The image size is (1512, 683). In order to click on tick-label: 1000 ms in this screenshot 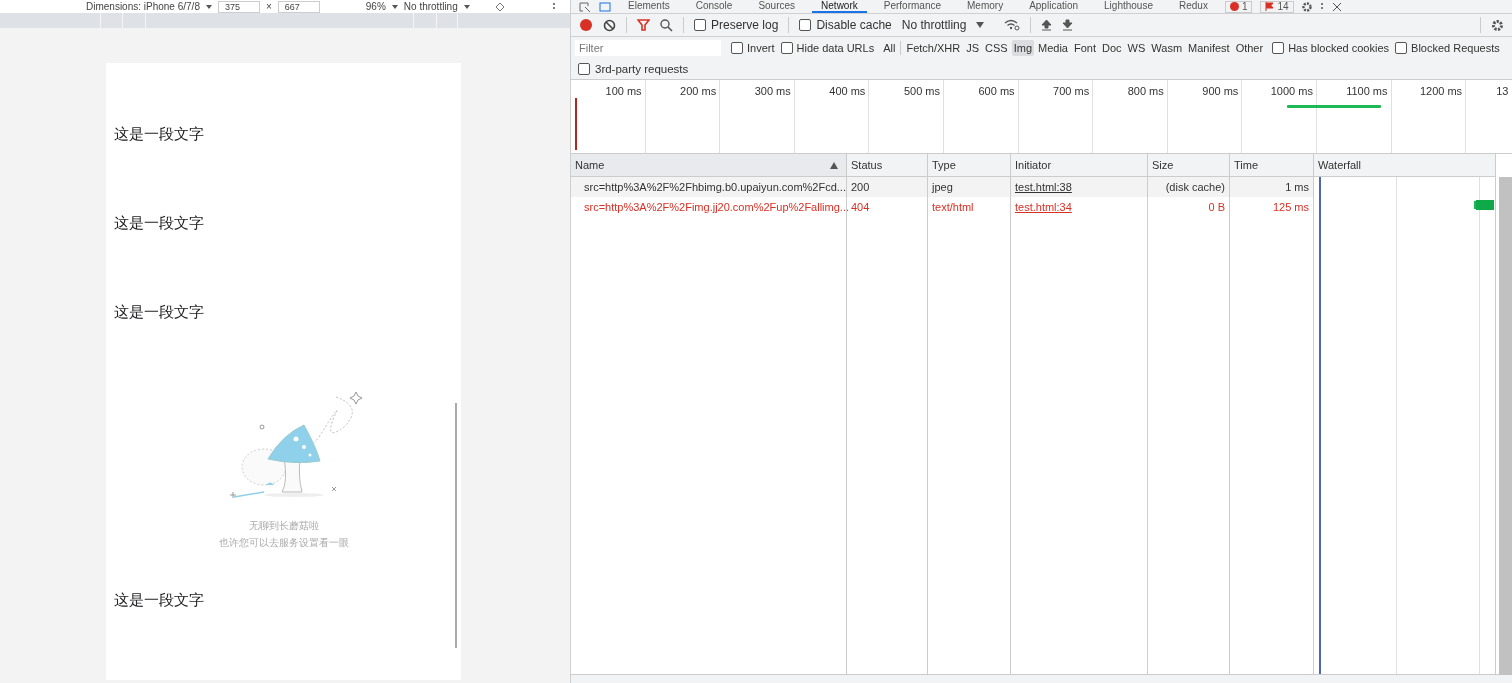, I will do `click(1291, 91)`.